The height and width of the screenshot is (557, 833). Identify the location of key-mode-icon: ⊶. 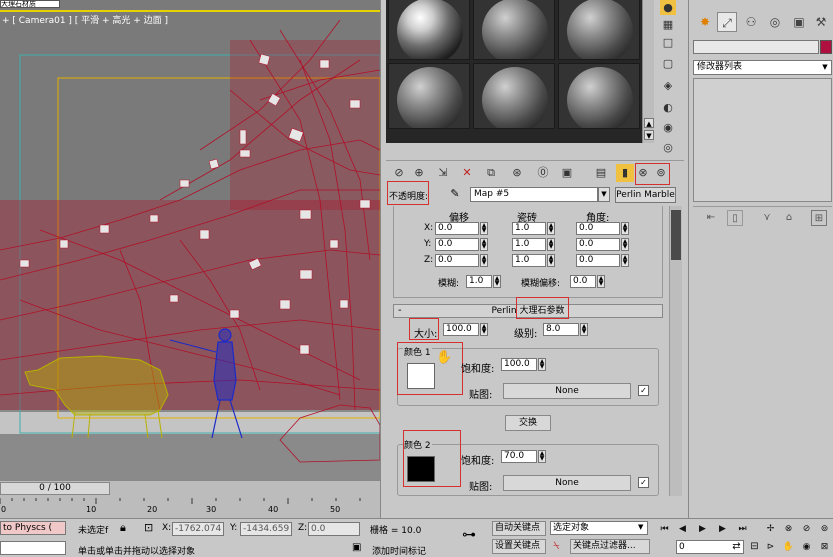
(469, 535).